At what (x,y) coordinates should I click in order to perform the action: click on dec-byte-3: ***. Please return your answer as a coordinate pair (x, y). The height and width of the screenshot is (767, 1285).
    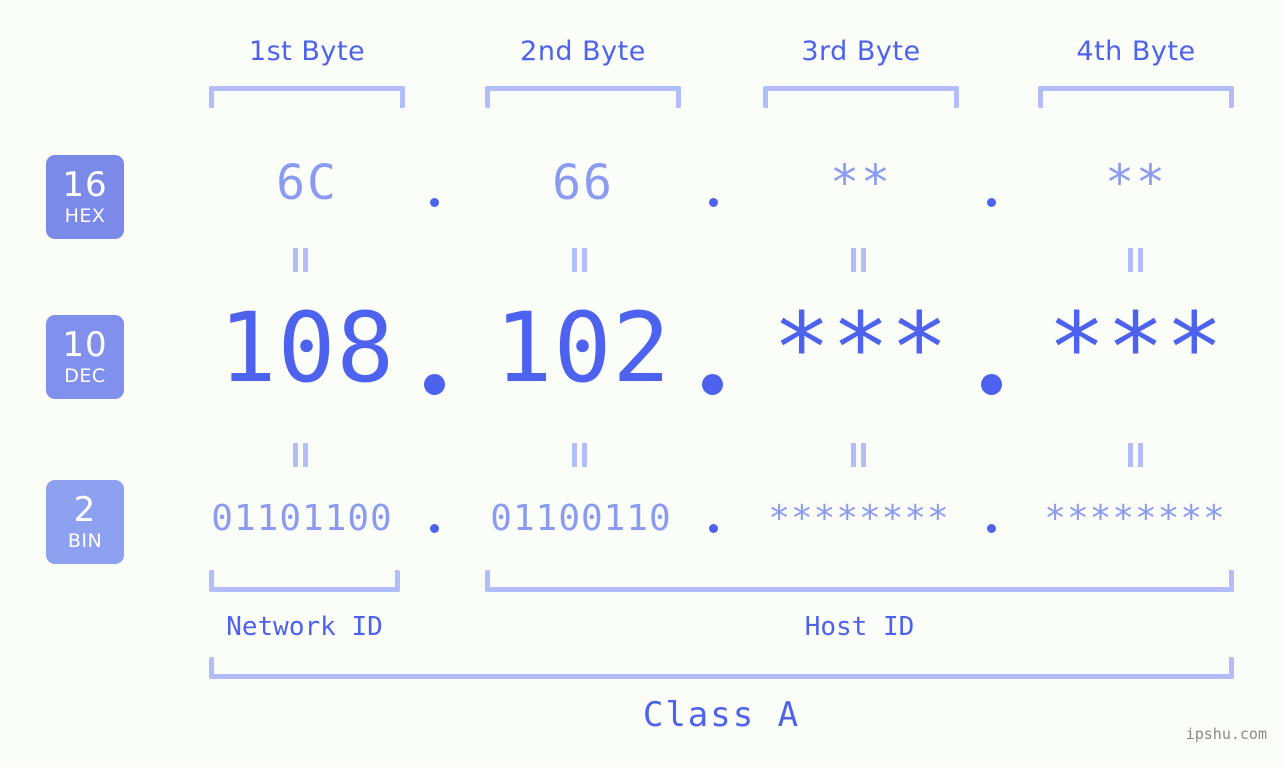
    Looking at the image, I should click on (861, 348).